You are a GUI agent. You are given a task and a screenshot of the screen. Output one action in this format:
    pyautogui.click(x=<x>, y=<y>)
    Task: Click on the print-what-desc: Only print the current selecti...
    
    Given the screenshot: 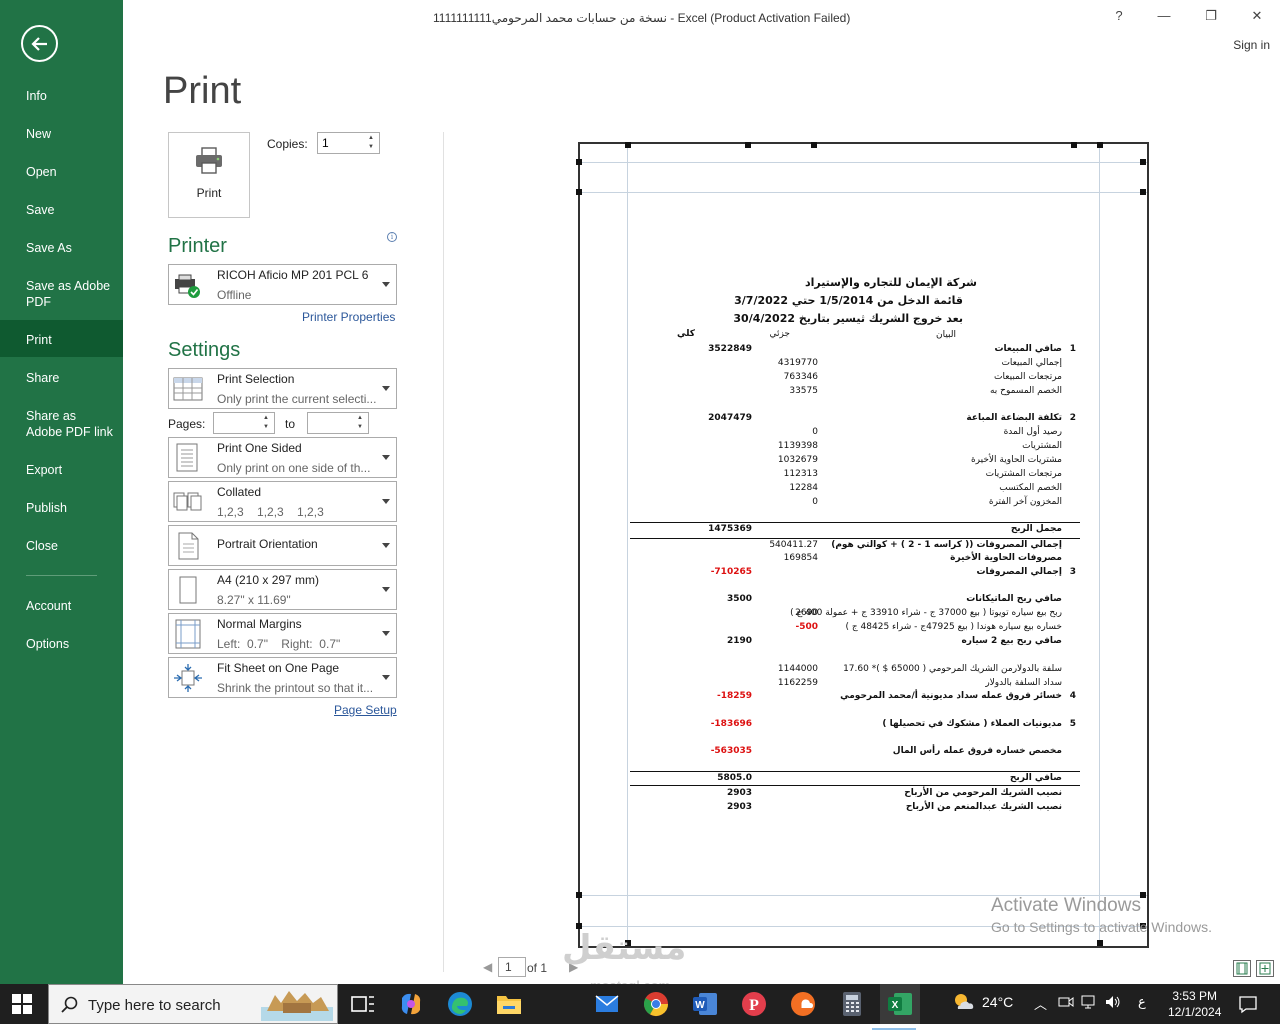 What is the action you would take?
    pyautogui.click(x=297, y=399)
    